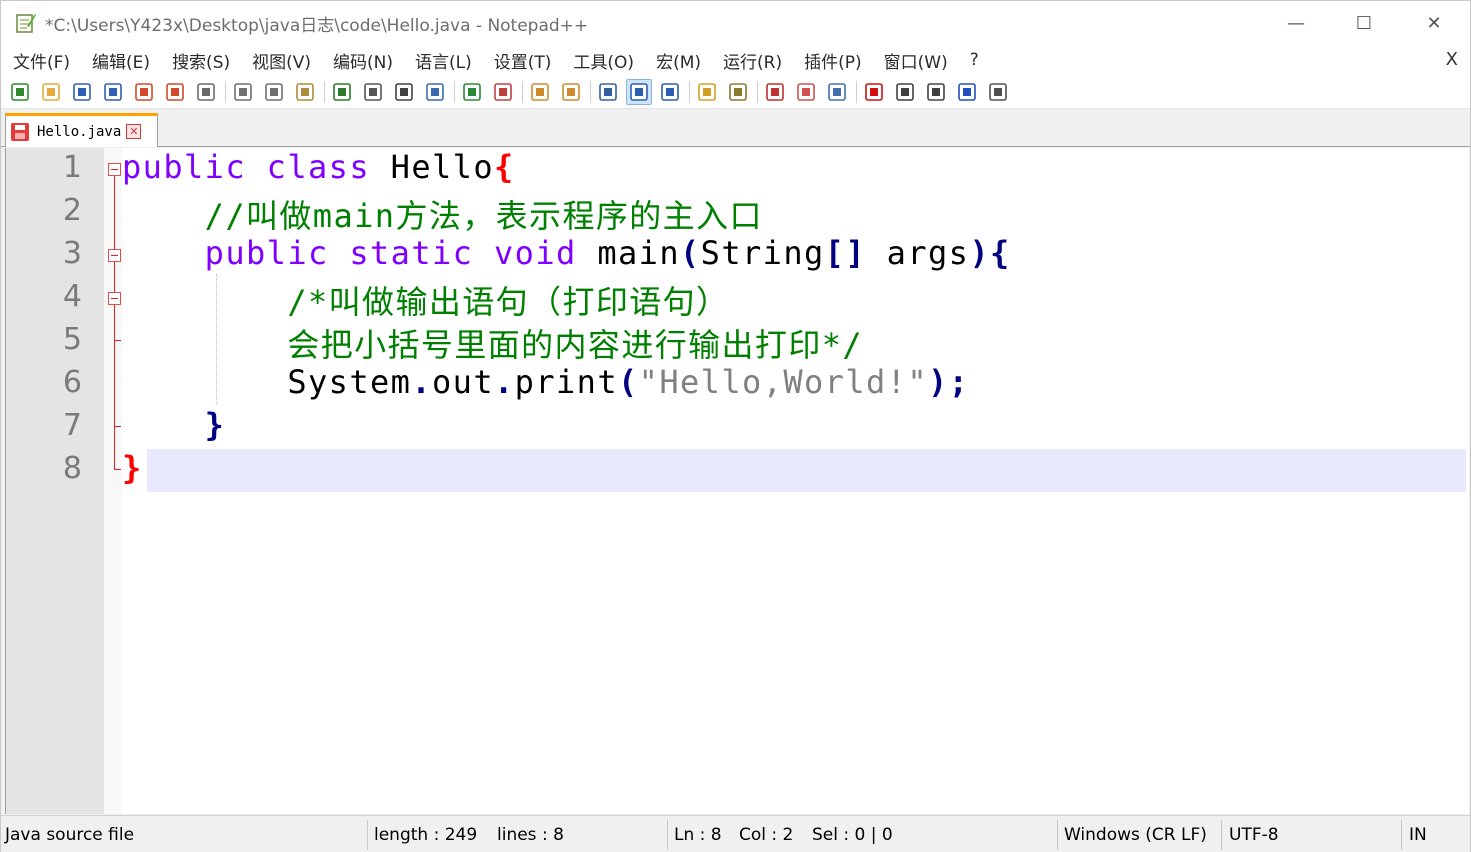 The height and width of the screenshot is (852, 1471). I want to click on code-token: String, so click(762, 253).